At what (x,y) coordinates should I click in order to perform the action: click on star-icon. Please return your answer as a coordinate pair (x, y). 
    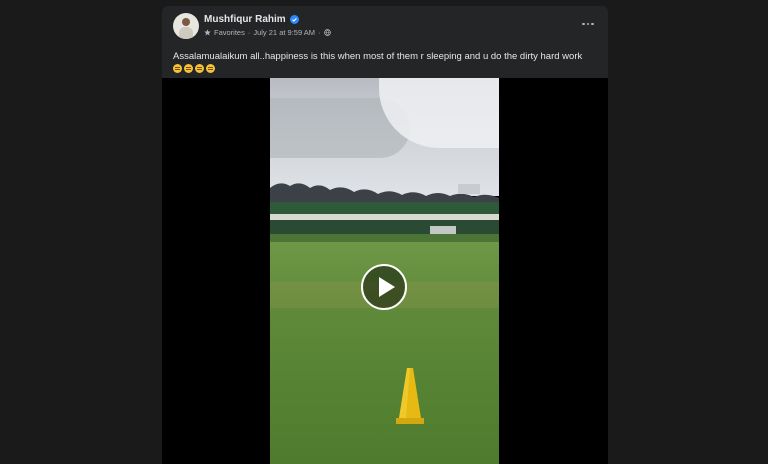
    Looking at the image, I should click on (207, 32).